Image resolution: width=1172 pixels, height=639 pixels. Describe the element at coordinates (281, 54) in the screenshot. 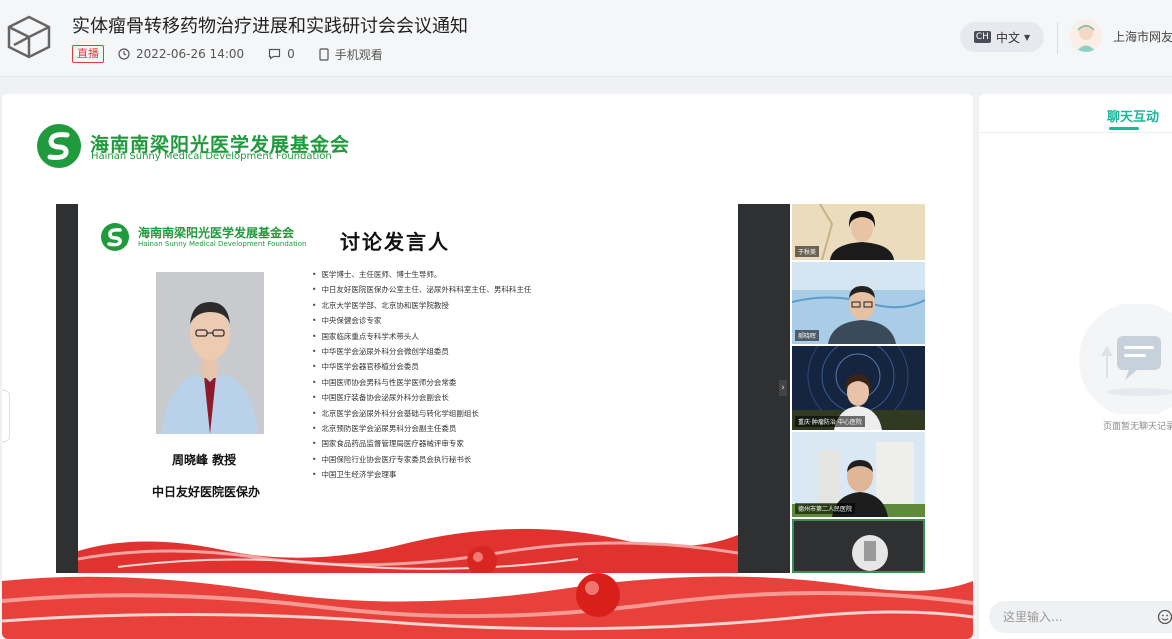

I see `comment-count: 0` at that location.